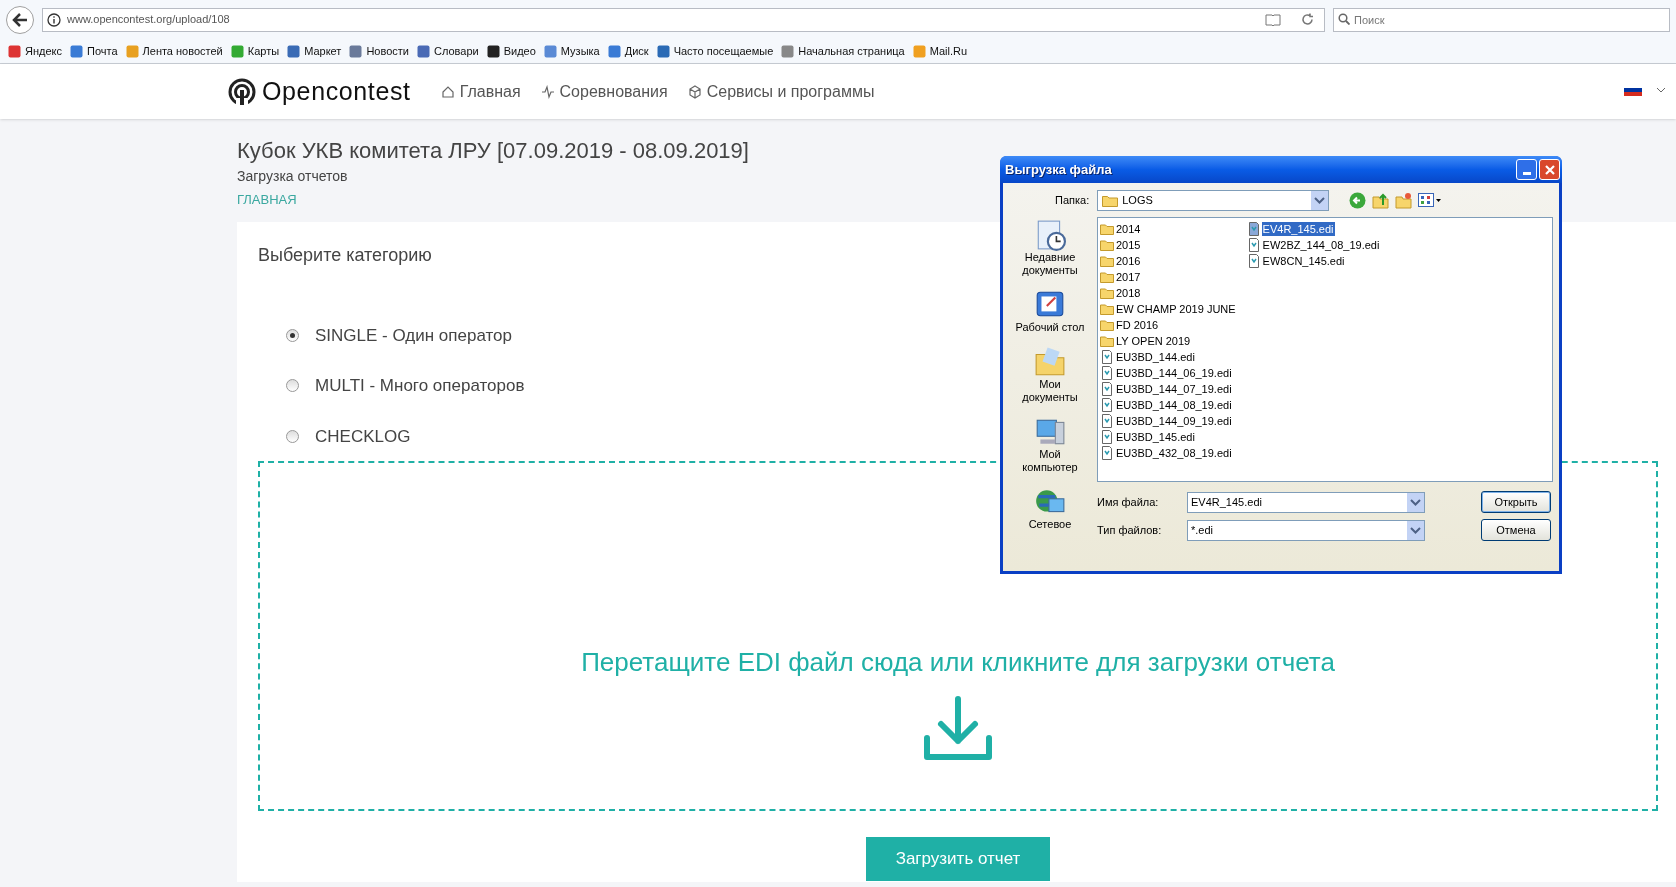 This screenshot has height=887, width=1676. I want to click on page-subtitle: Загрузка отчетов, so click(292, 176).